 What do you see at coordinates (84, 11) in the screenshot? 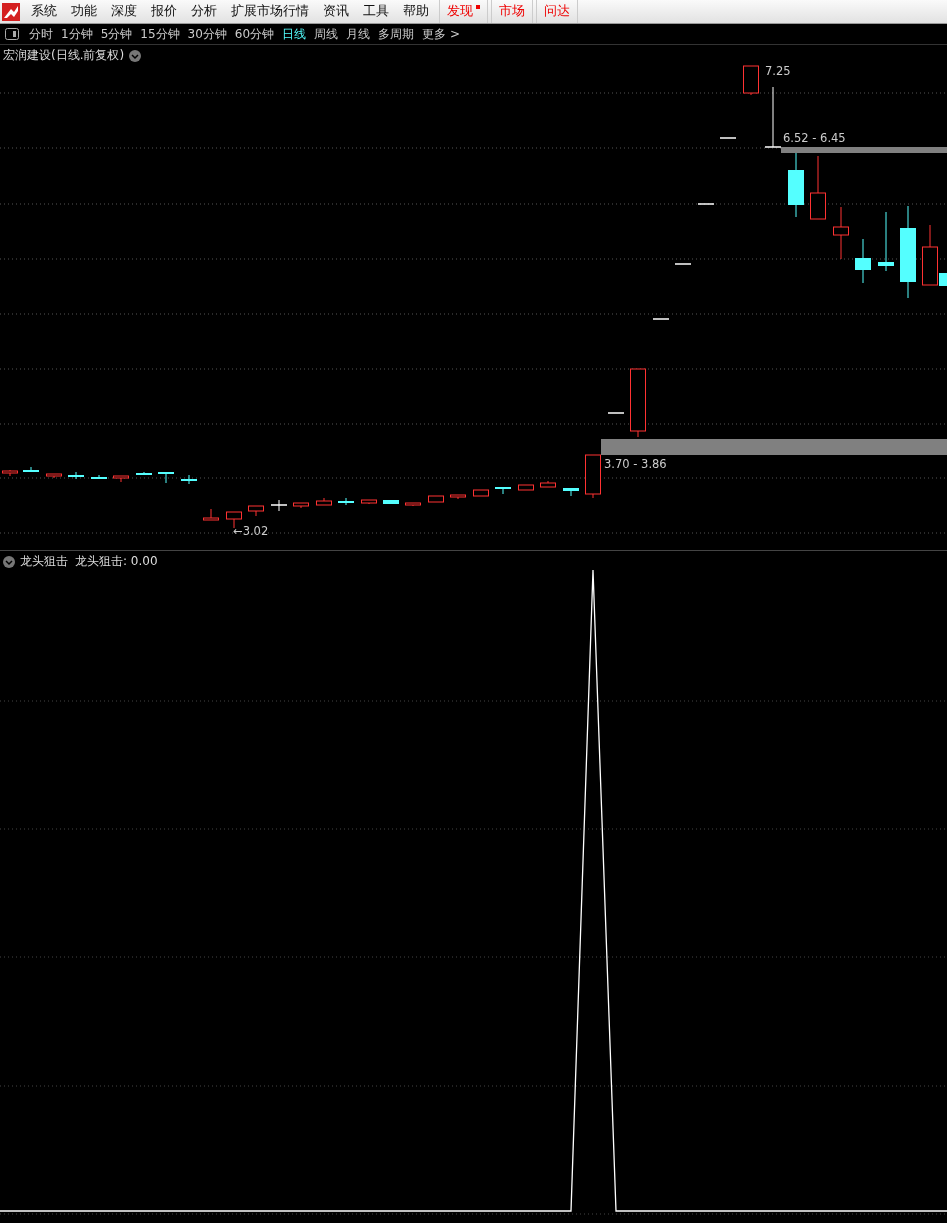
I see `menu-item: 功能` at bounding box center [84, 11].